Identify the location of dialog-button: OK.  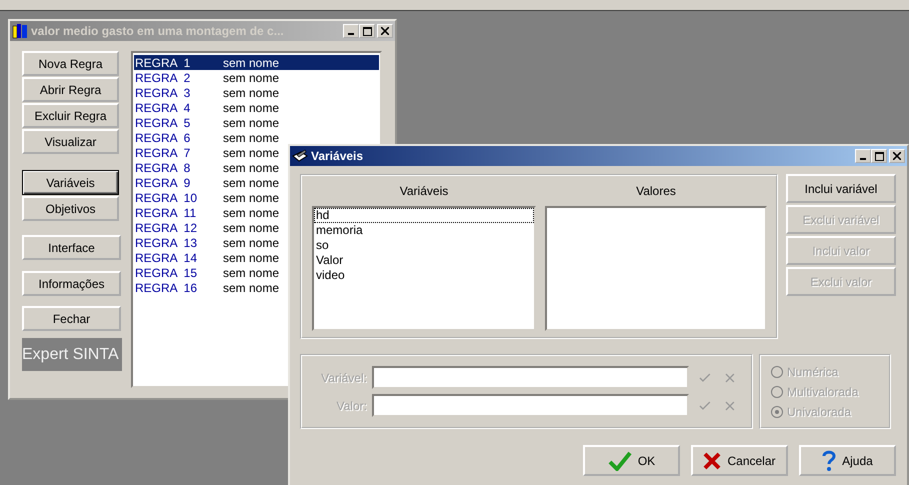
(631, 460).